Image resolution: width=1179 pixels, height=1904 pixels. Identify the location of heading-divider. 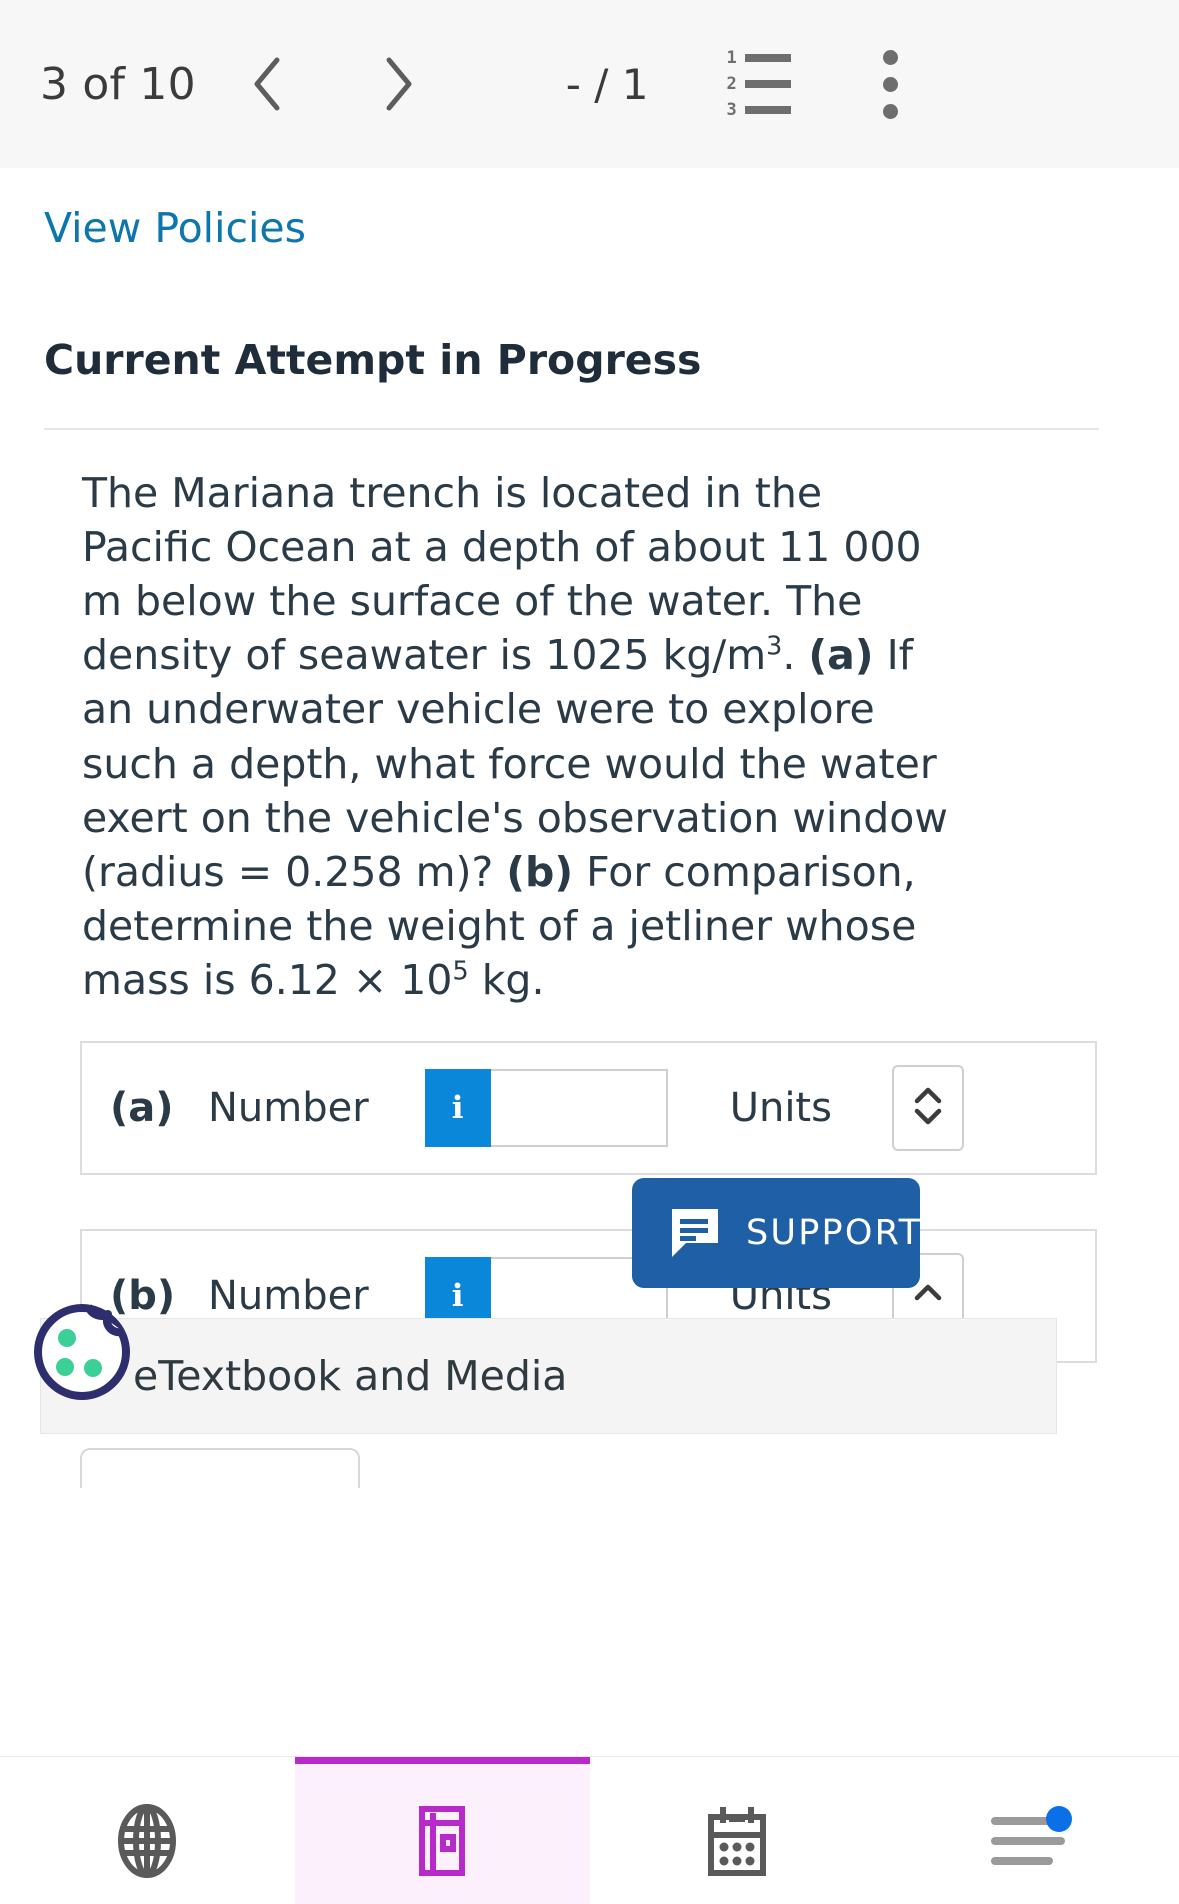
(571, 429).